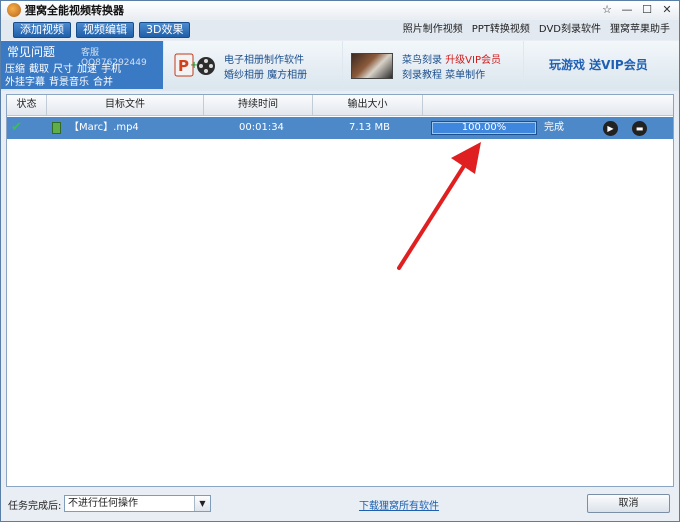 This screenshot has width=680, height=522. What do you see at coordinates (640, 30) in the screenshot?
I see `apple-helper-link: 狸窝苹果助手` at bounding box center [640, 30].